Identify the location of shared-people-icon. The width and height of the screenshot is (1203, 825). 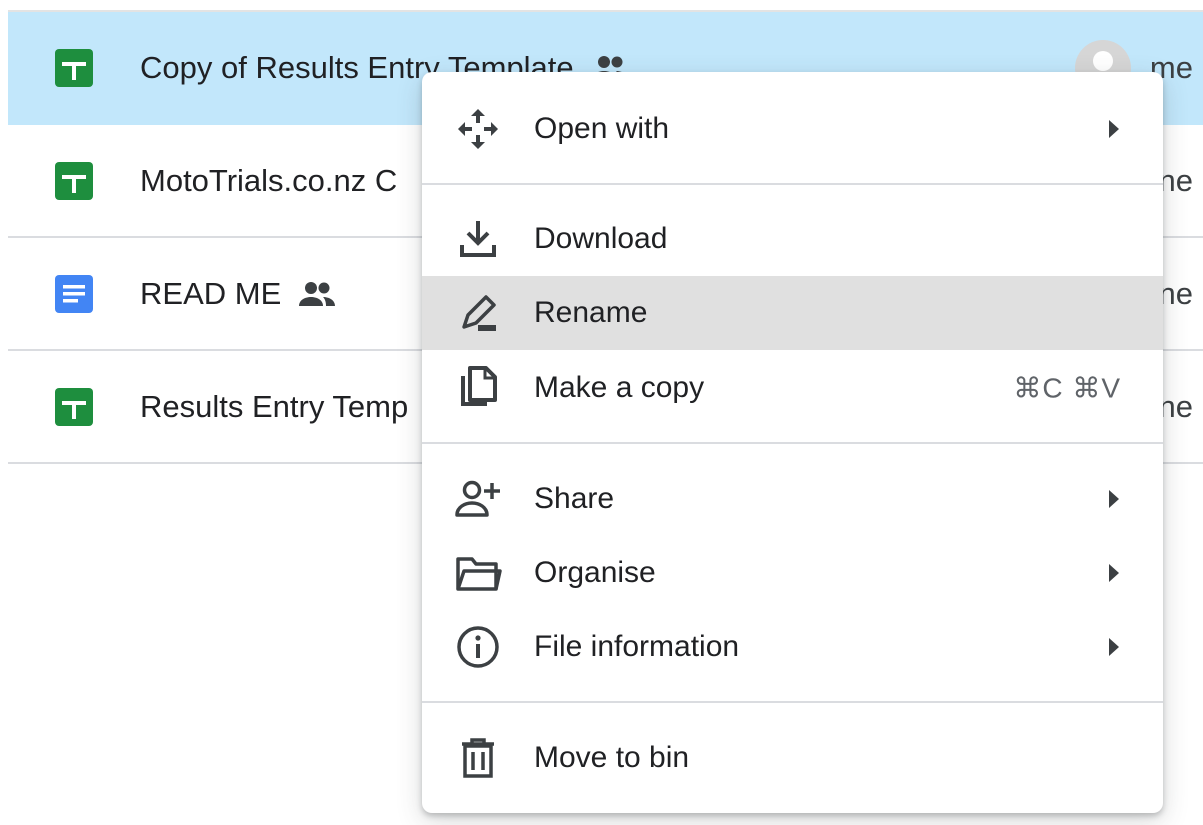
(317, 293).